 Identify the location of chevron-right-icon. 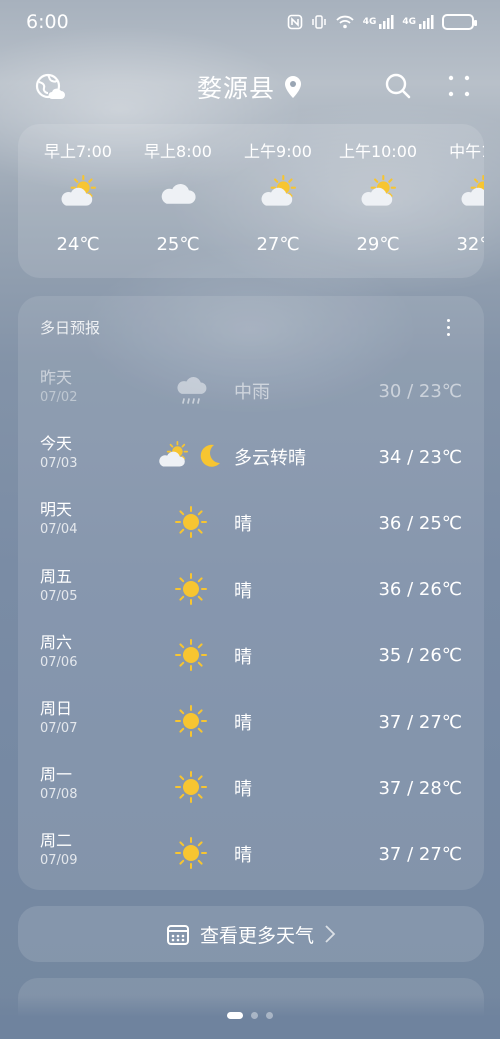
(330, 934).